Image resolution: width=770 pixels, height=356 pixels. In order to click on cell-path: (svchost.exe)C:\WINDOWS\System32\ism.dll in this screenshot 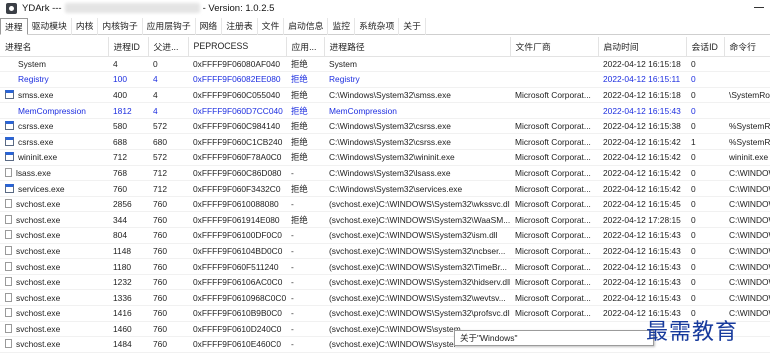, I will do `click(417, 235)`.